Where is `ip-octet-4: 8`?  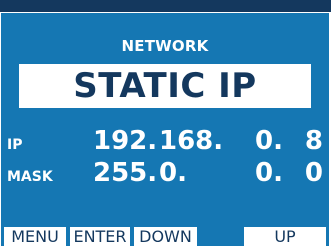 ip-octet-4: 8 is located at coordinates (313, 141).